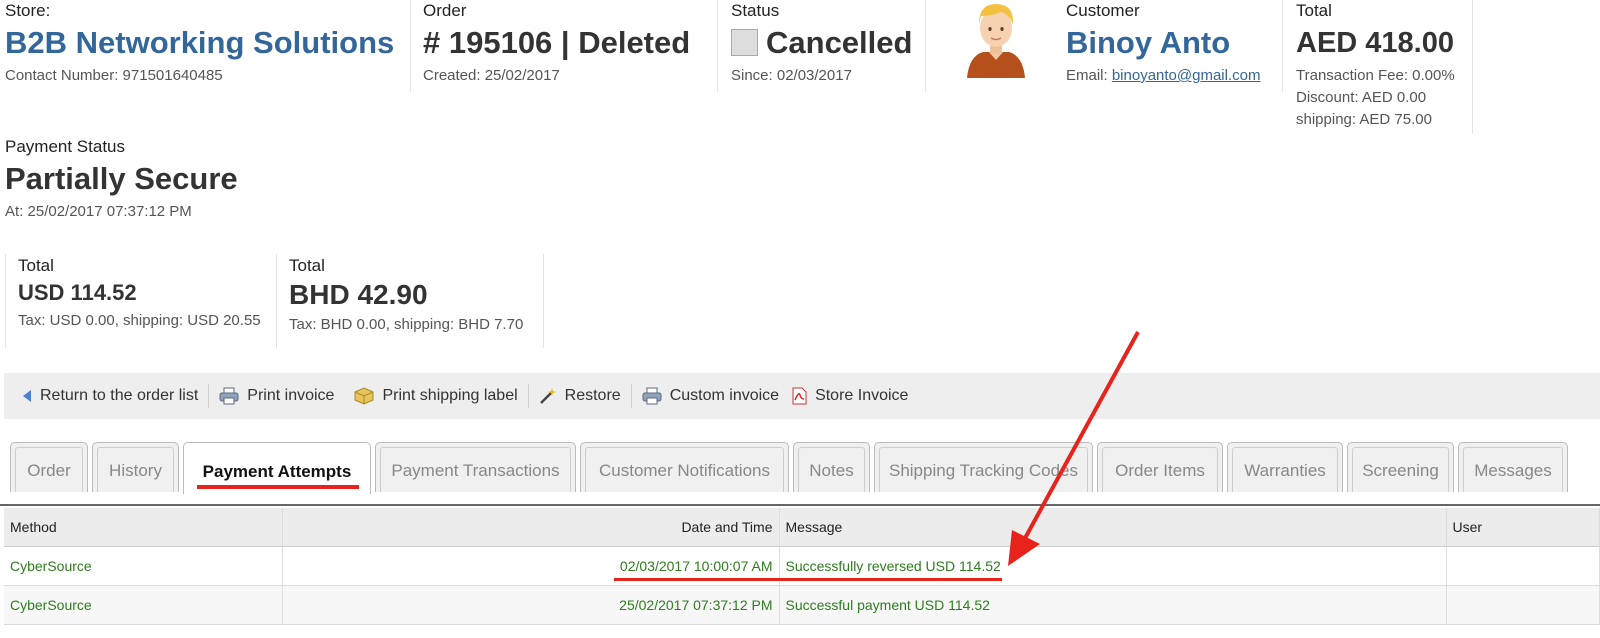  I want to click on tab-warranties: Warranties, so click(1285, 467).